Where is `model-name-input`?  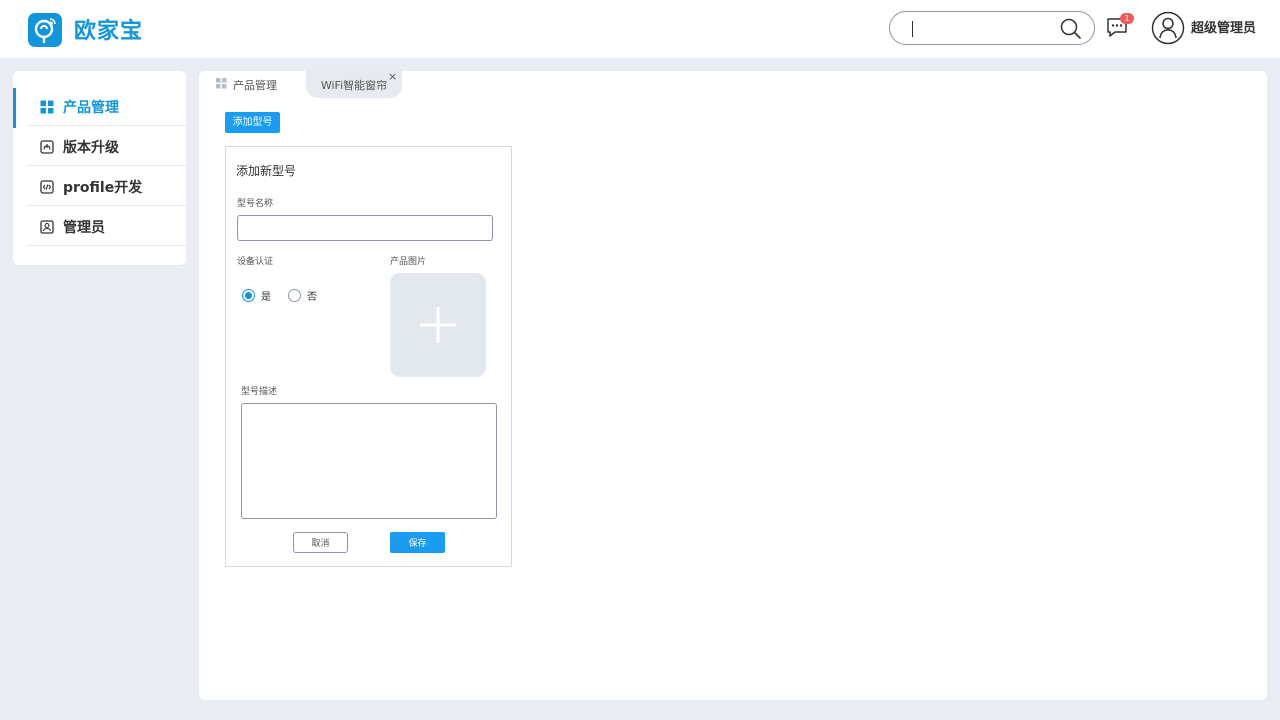
model-name-input is located at coordinates (365, 228).